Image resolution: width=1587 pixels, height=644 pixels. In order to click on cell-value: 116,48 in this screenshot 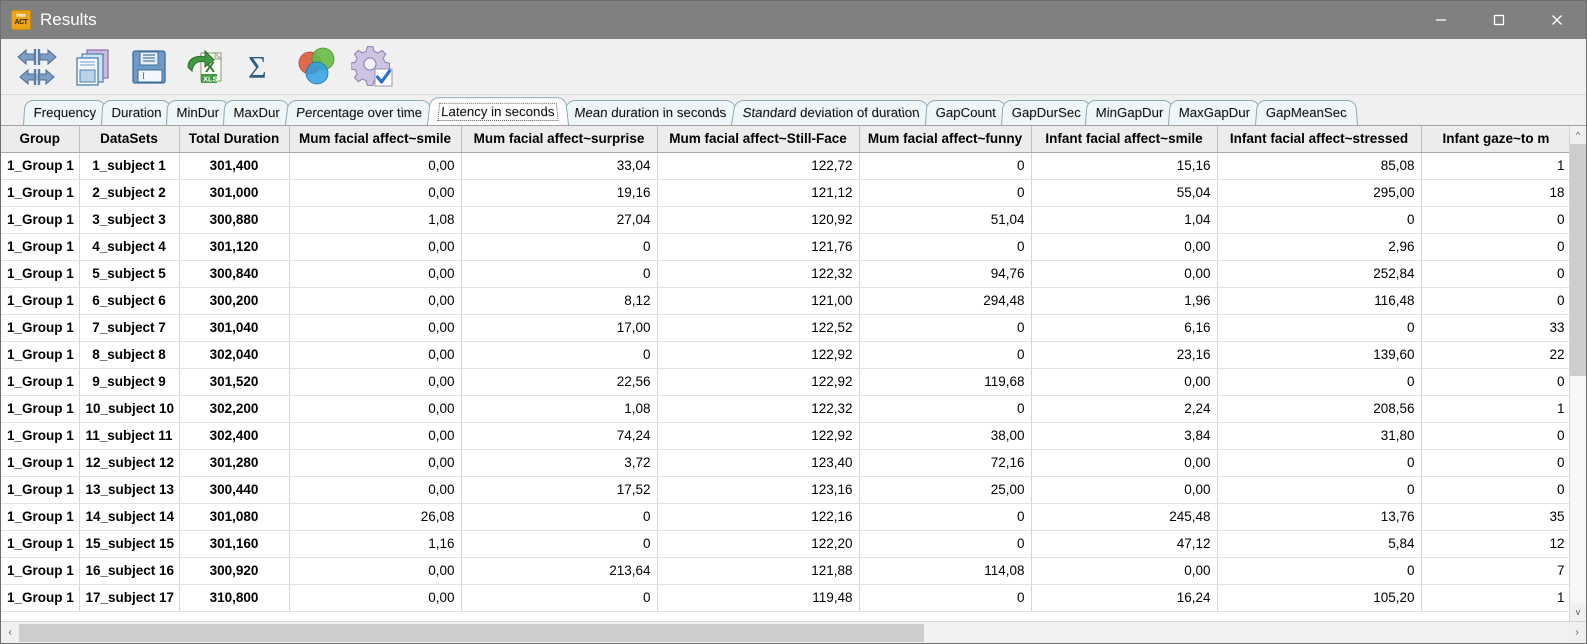, I will do `click(1319, 301)`.